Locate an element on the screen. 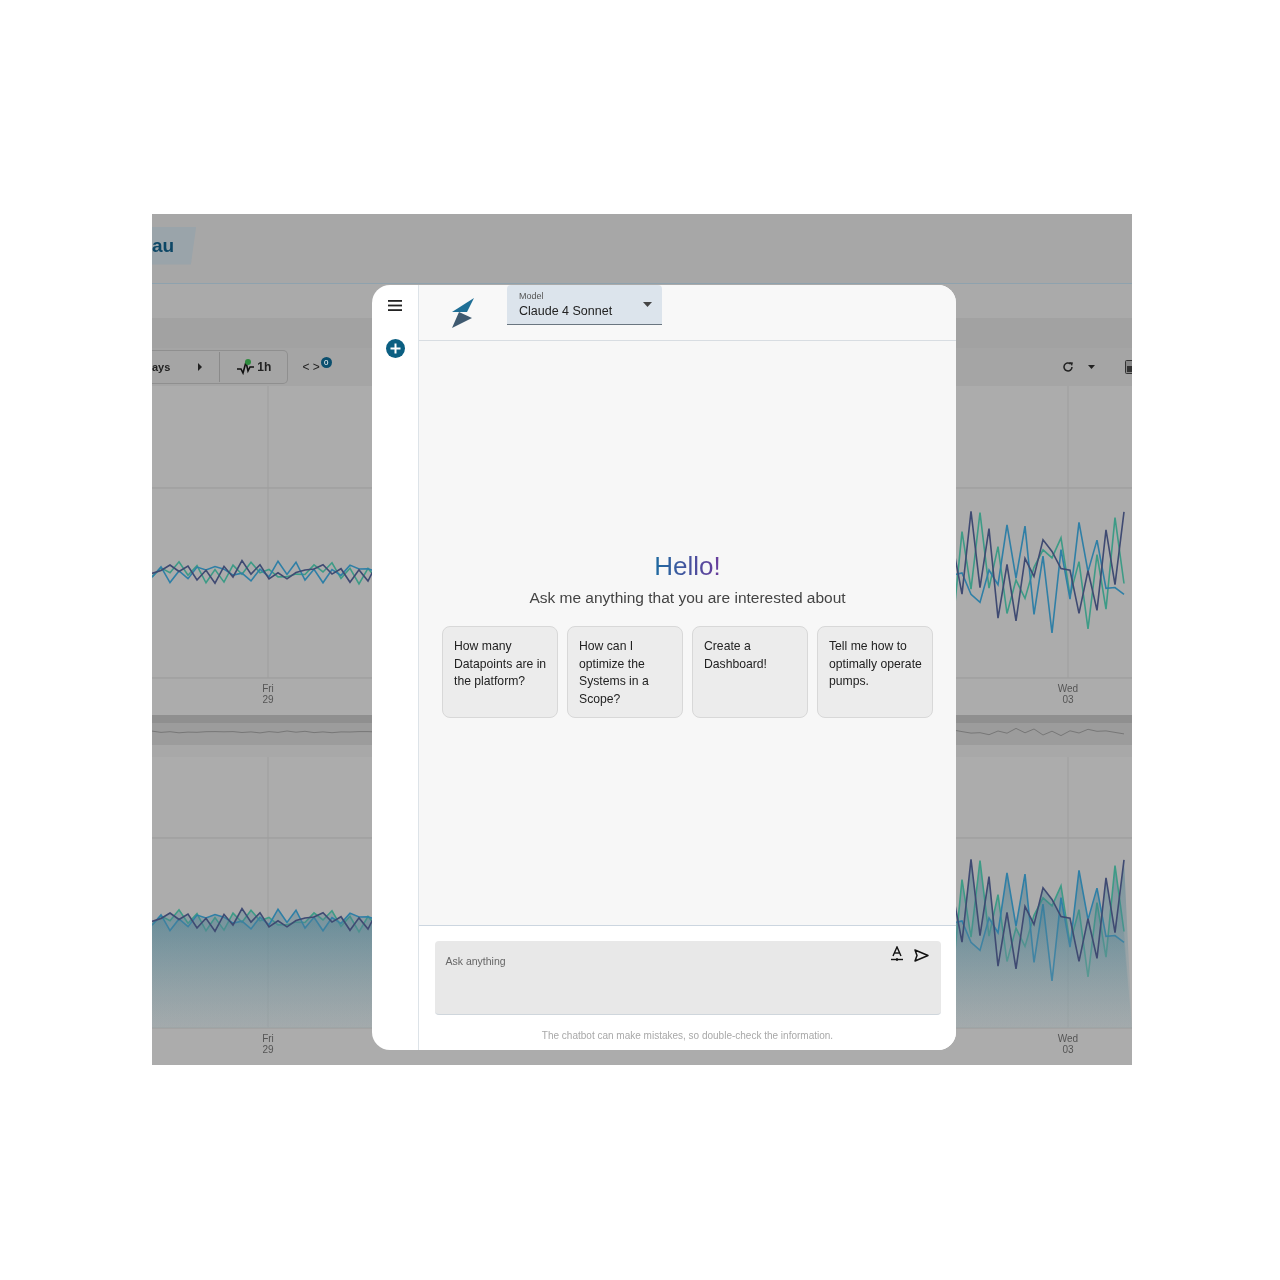  time-range-label: ays is located at coordinates (161, 367).